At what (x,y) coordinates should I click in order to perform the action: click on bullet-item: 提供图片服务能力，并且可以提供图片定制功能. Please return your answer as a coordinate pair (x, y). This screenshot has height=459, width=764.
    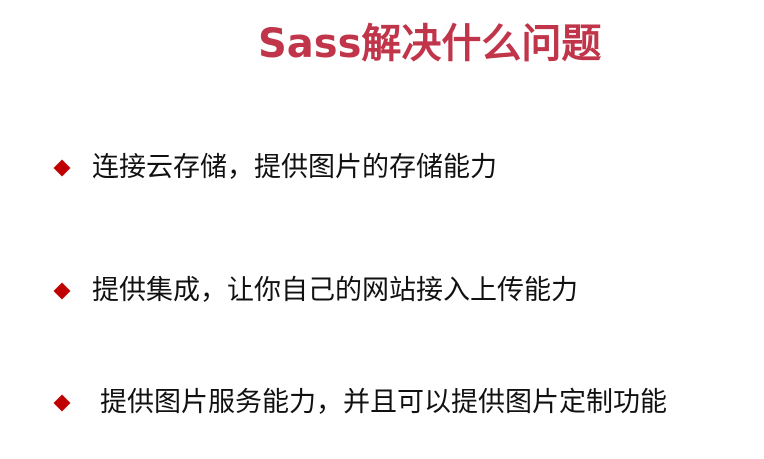
    Looking at the image, I should click on (360, 403).